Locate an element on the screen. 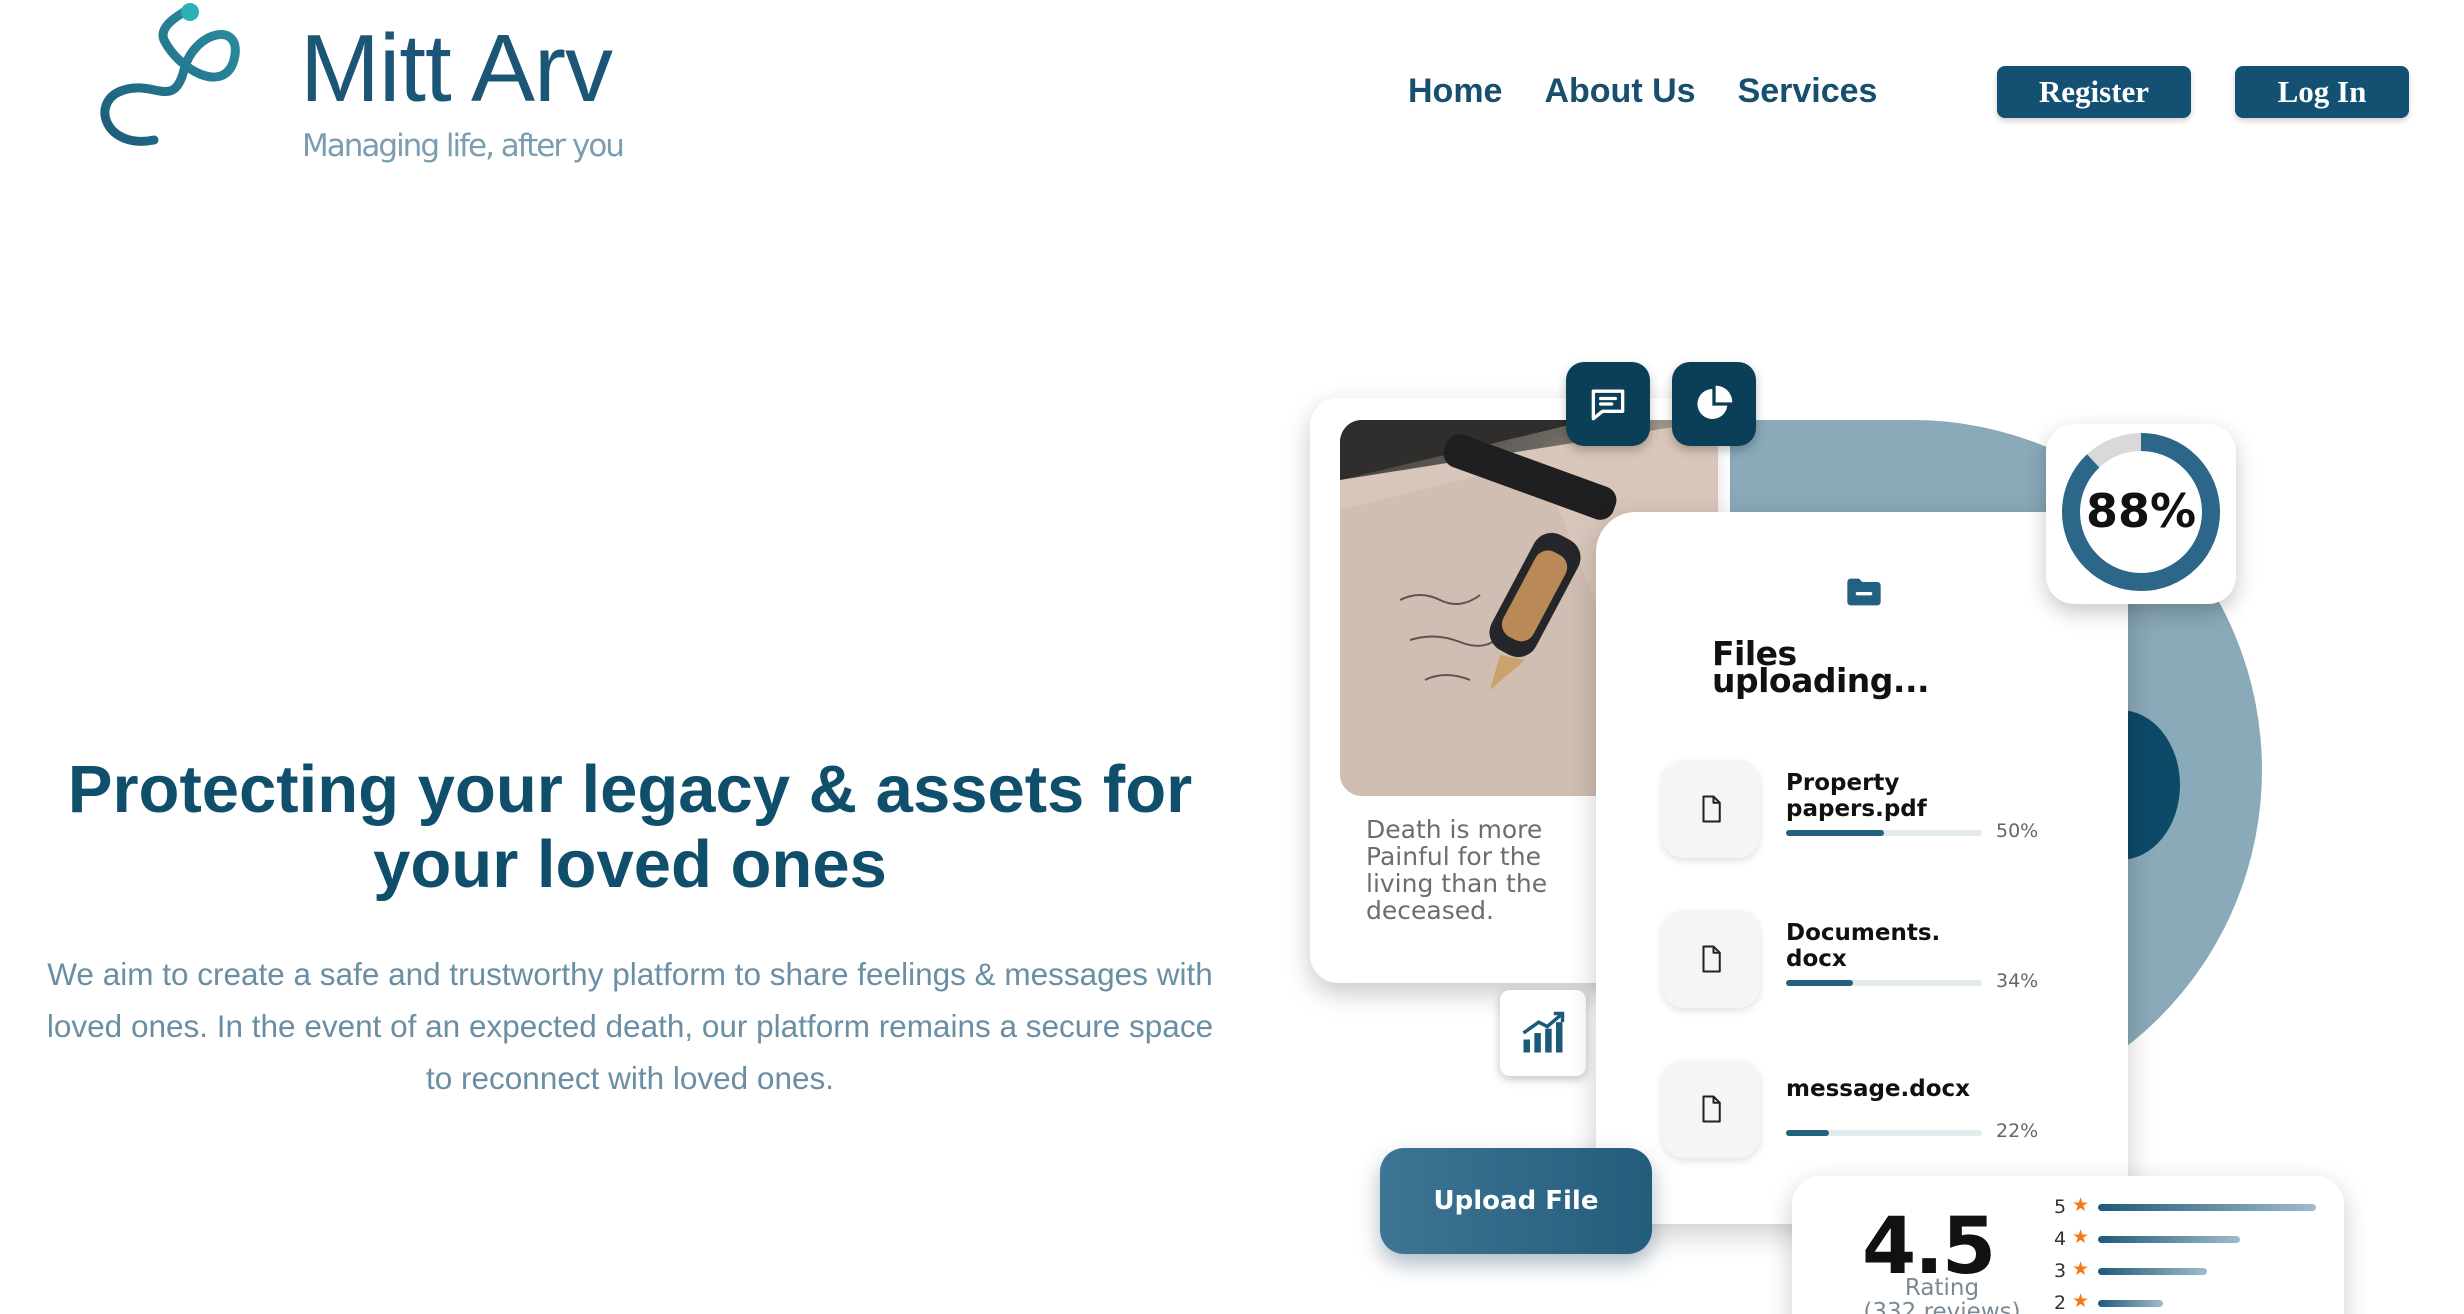 Image resolution: width=2464 pixels, height=1314 pixels. rating-caption: Rating is located at coordinates (1942, 1288).